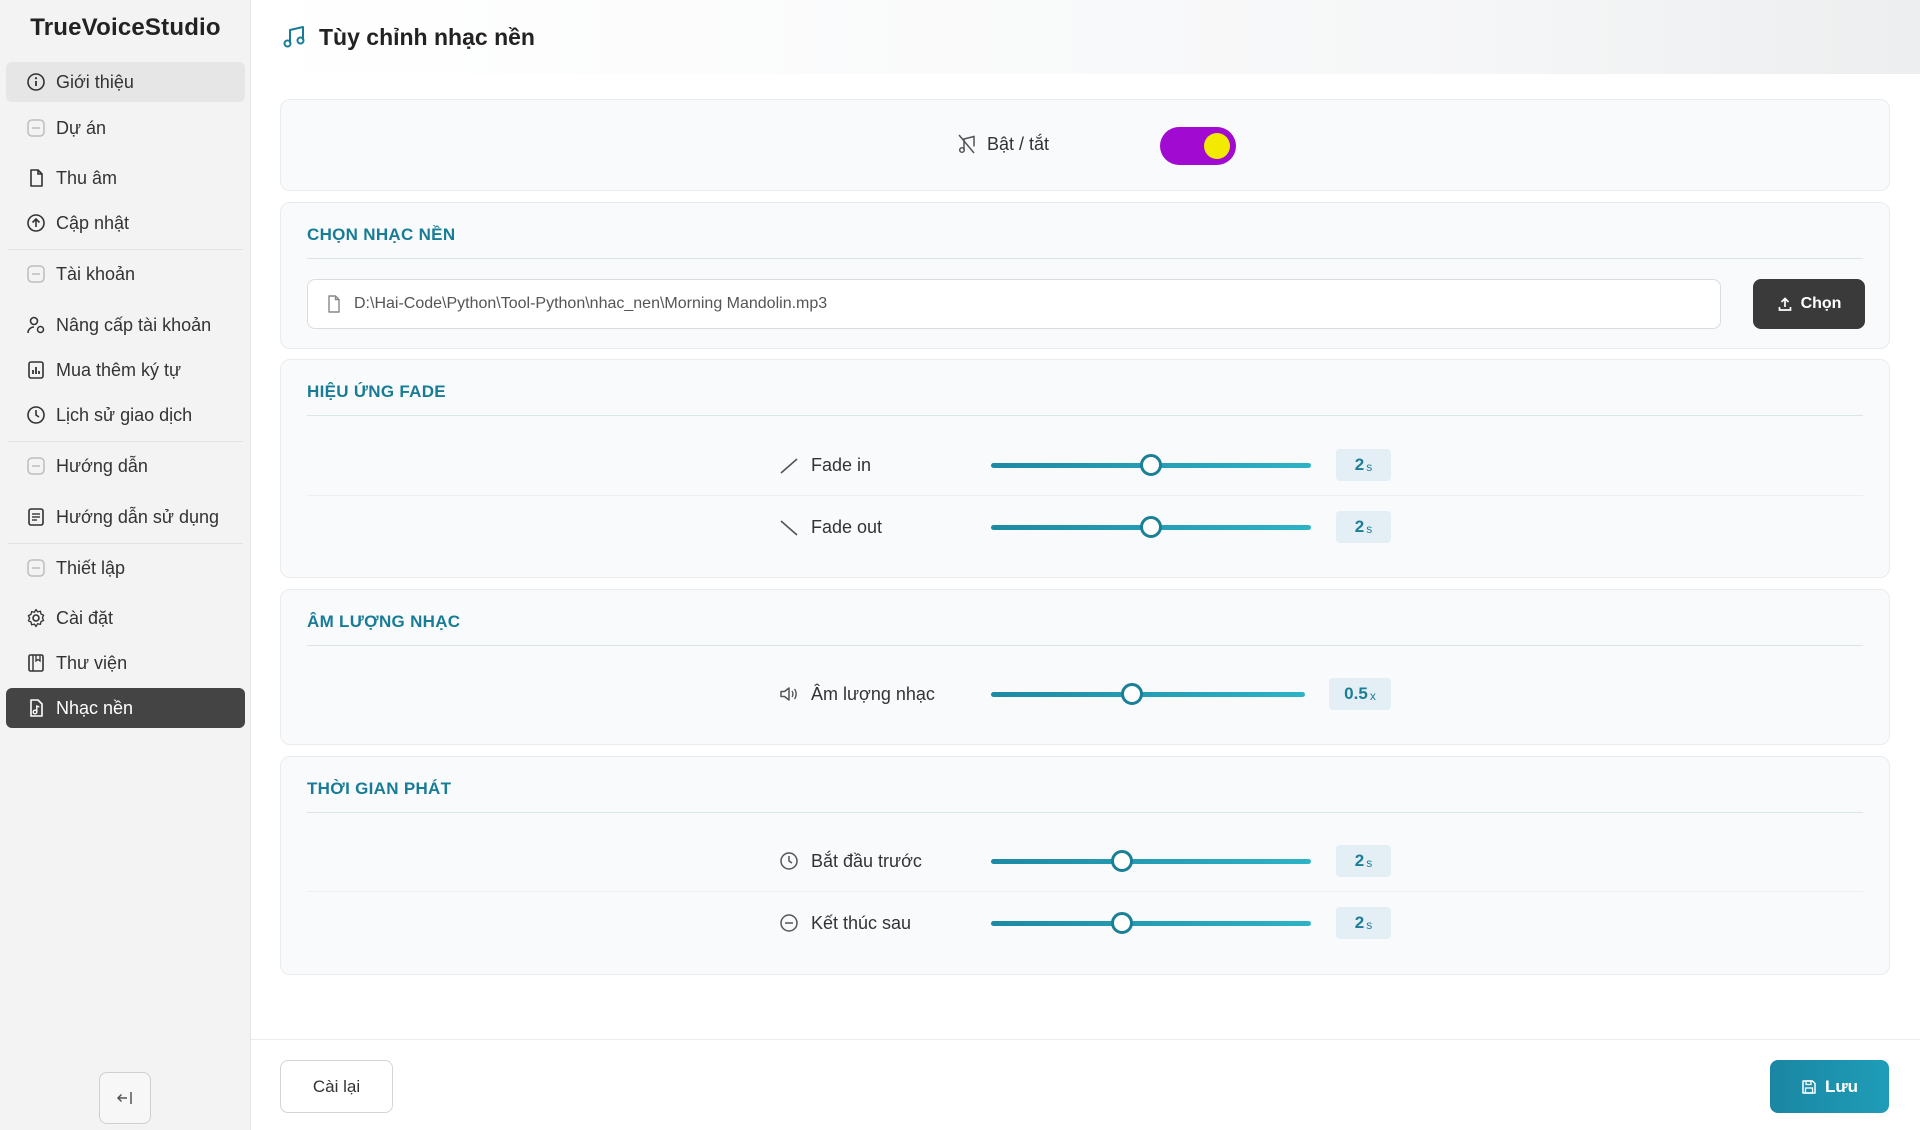  I want to click on toggle-row: Bật / tắt, so click(1003, 144).